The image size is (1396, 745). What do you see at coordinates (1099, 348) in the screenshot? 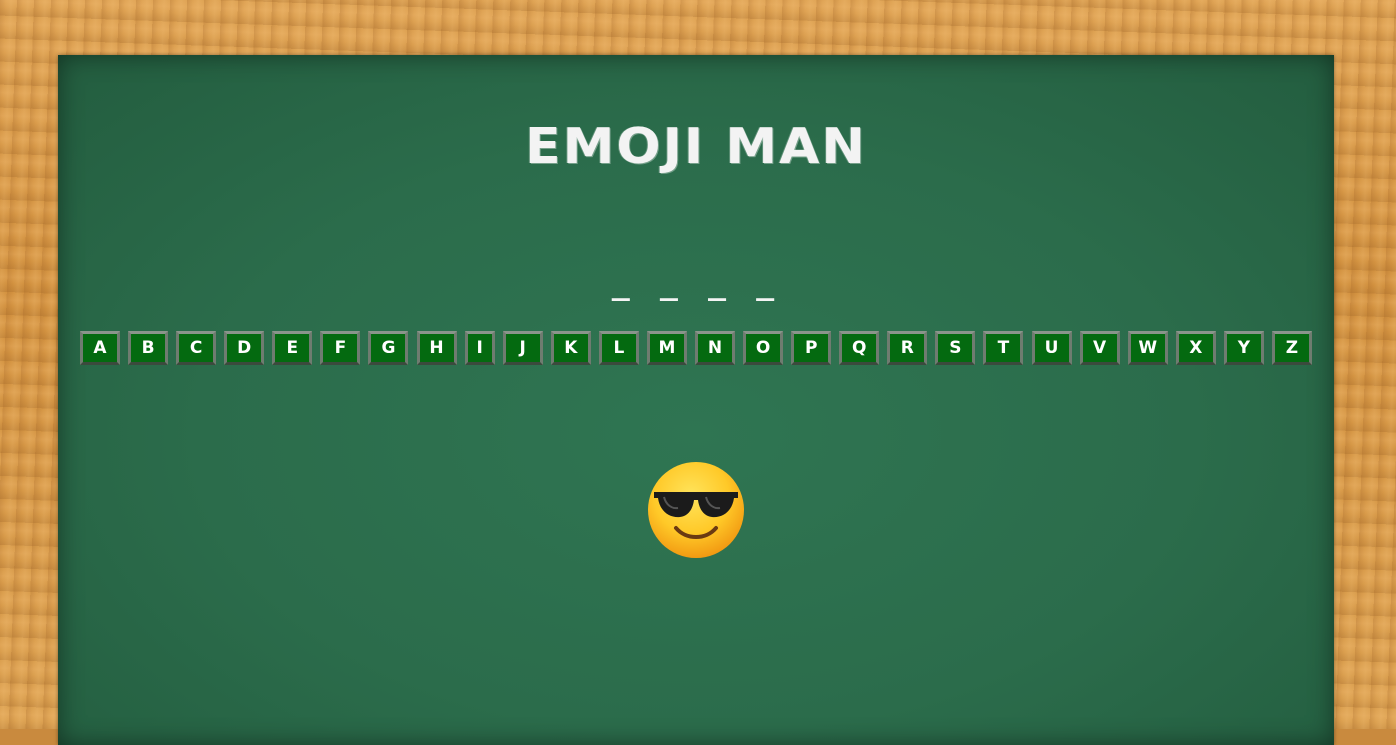
I see `letter-key-v: V` at bounding box center [1099, 348].